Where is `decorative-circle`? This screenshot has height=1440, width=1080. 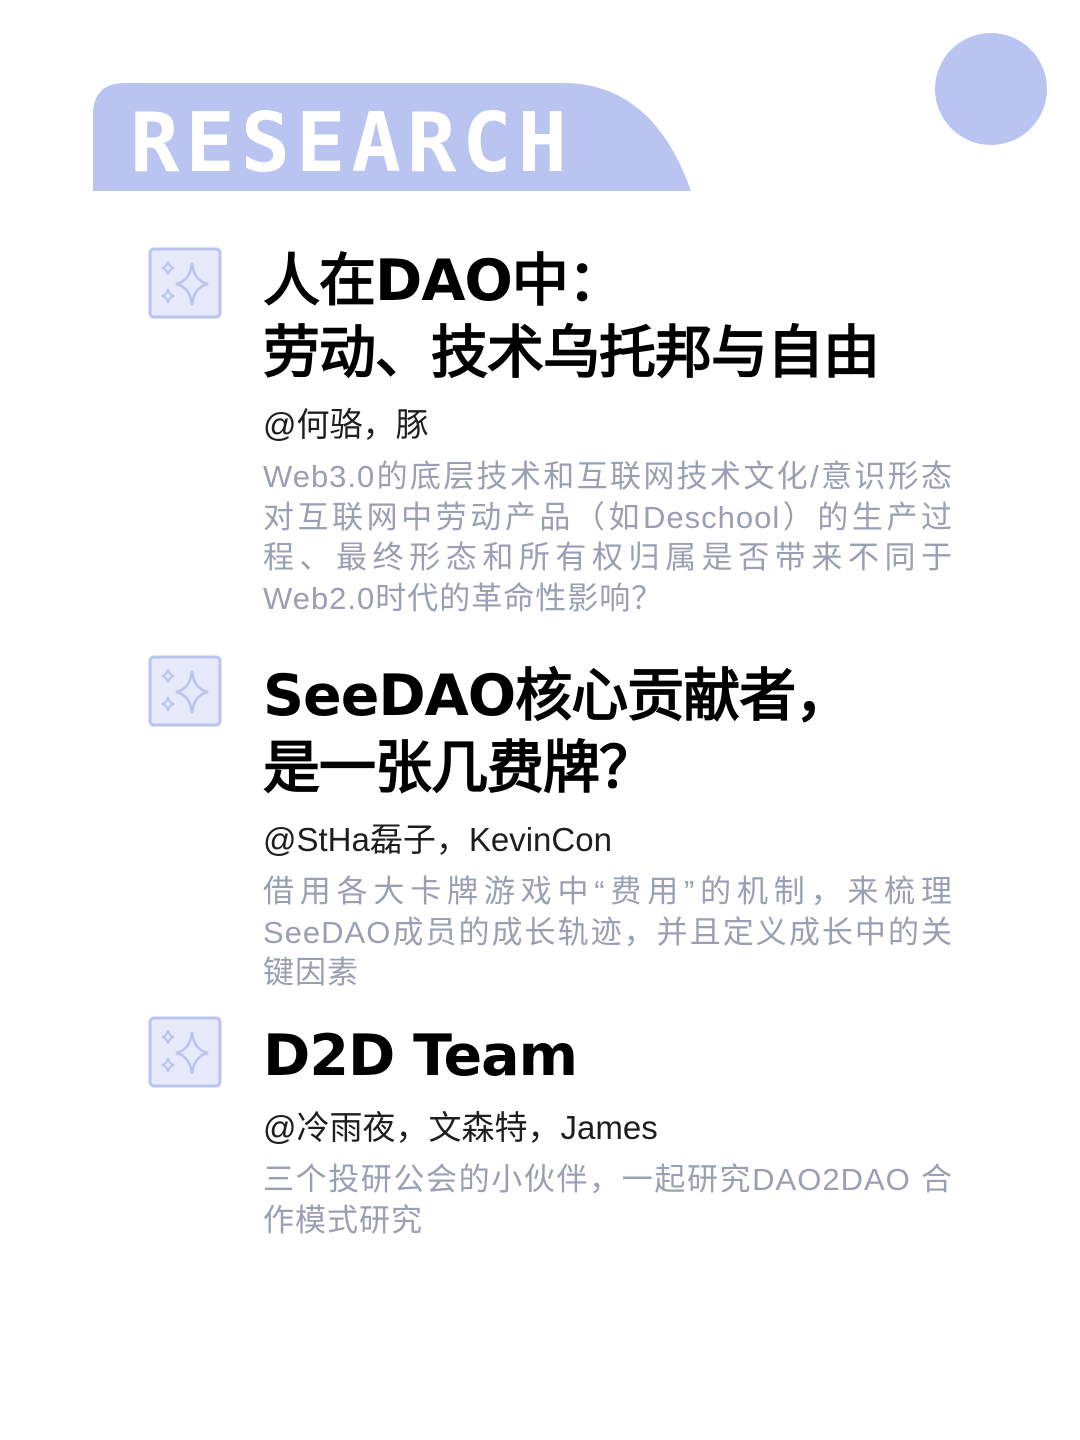 decorative-circle is located at coordinates (991, 89).